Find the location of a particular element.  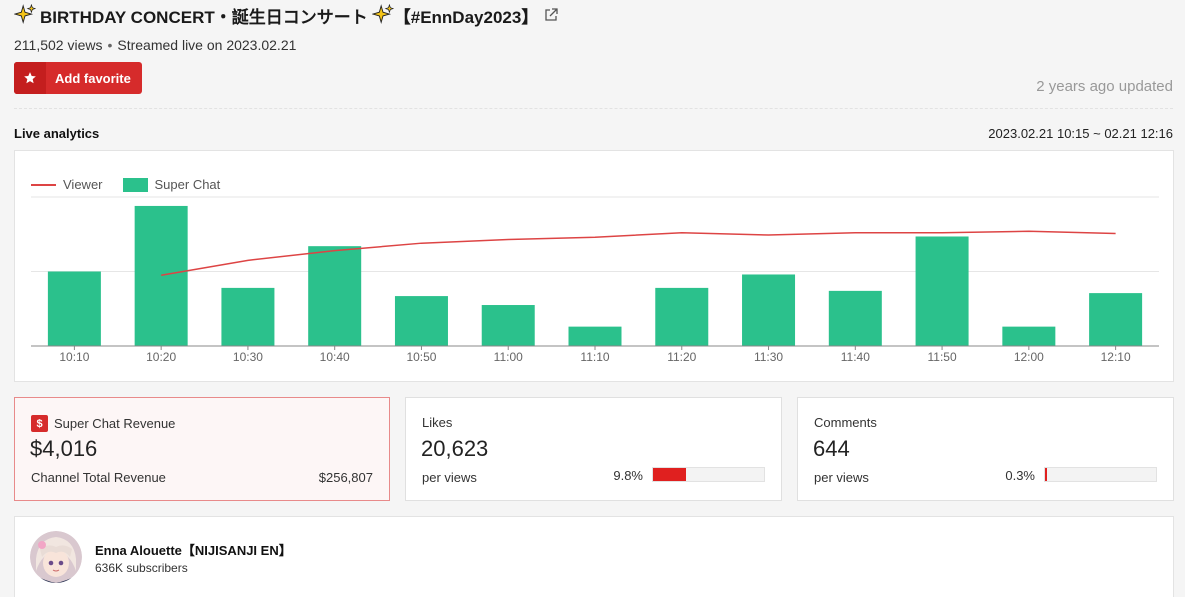

stream-date: Streamed live on 2023.02.21 is located at coordinates (207, 45).